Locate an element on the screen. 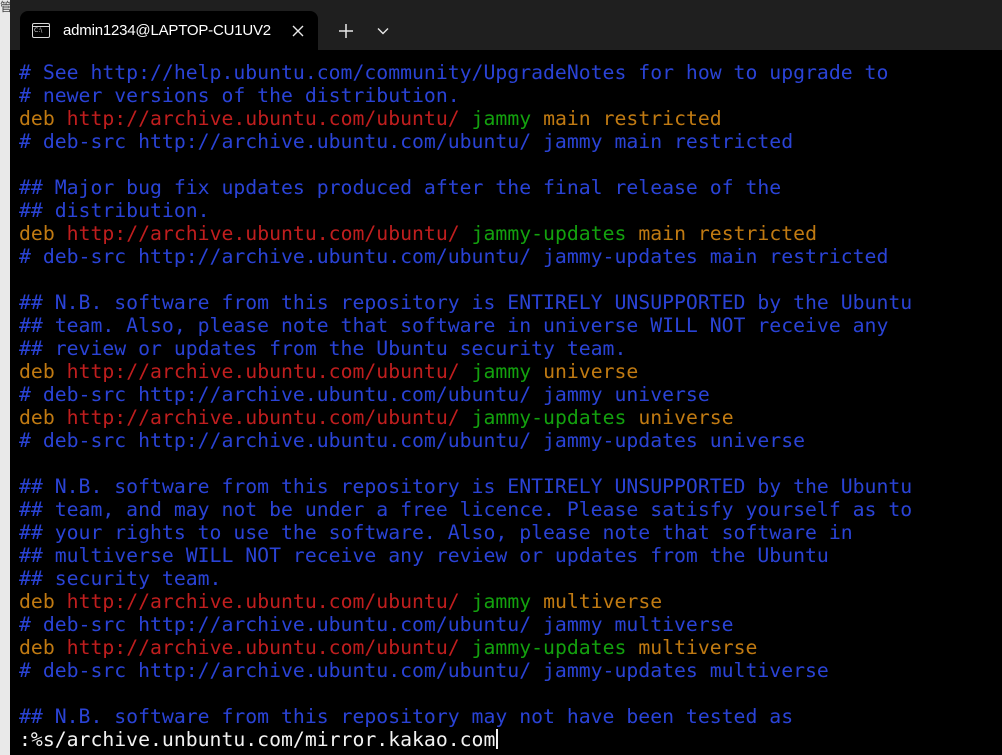 The height and width of the screenshot is (755, 1002). tab-dropdown-button is located at coordinates (383, 31).